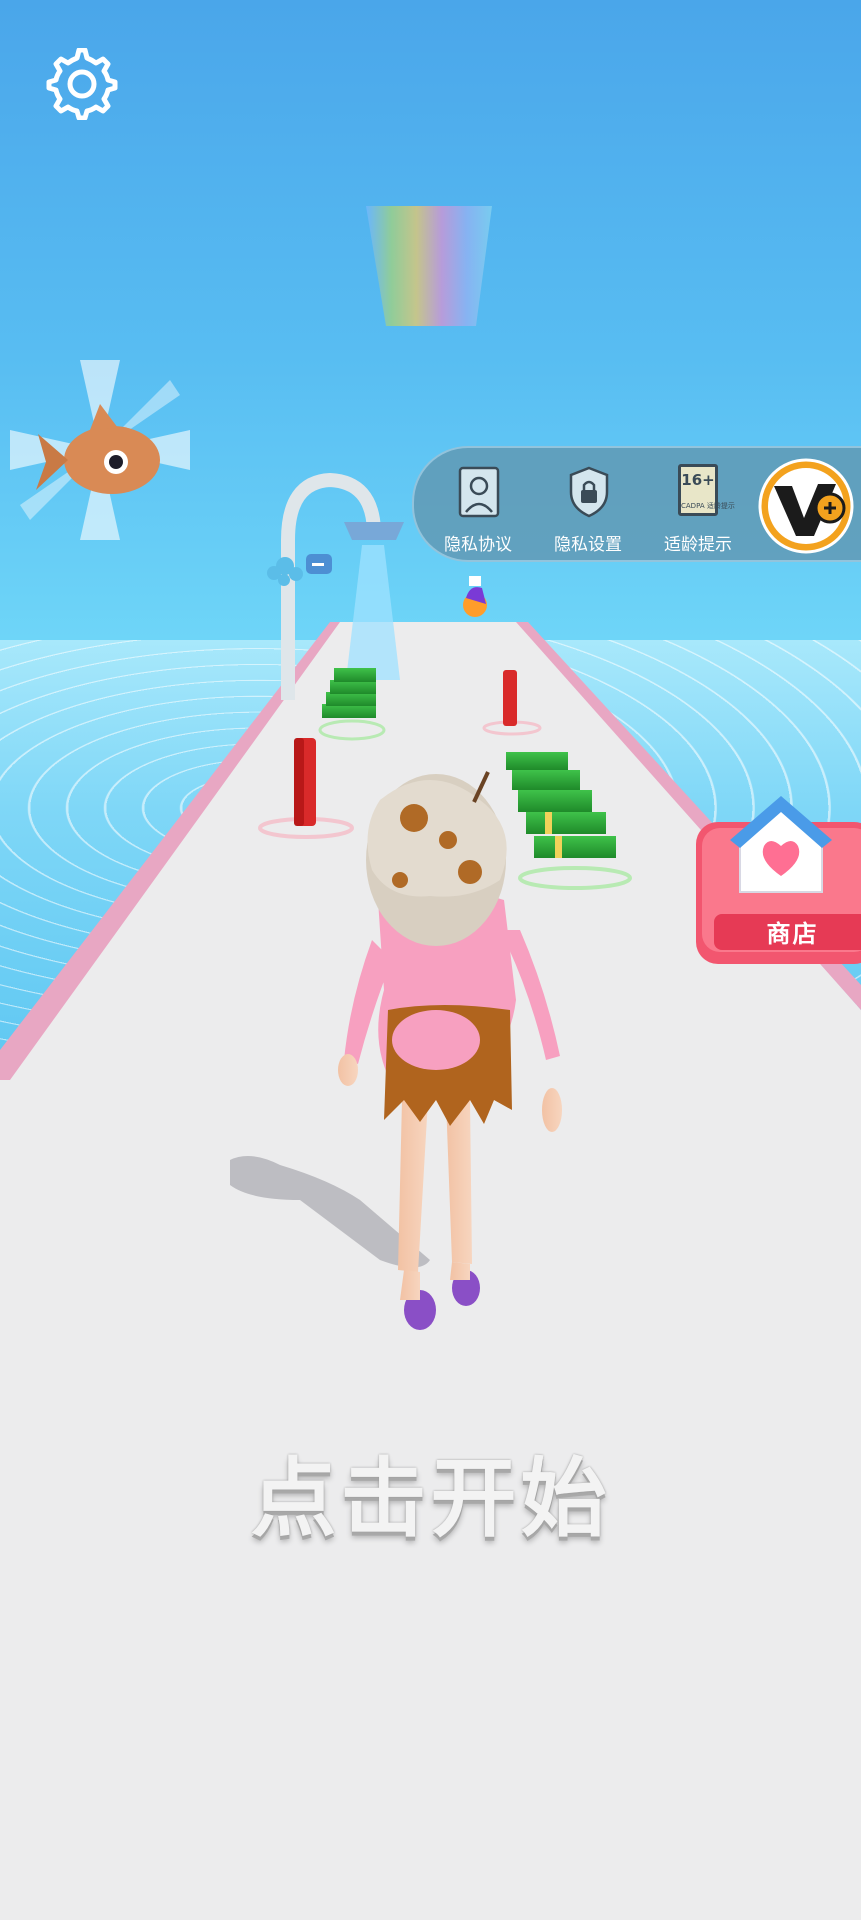 This screenshot has height=1920, width=861. I want to click on privacy-agreement-button: 隐私协议, so click(478, 506).